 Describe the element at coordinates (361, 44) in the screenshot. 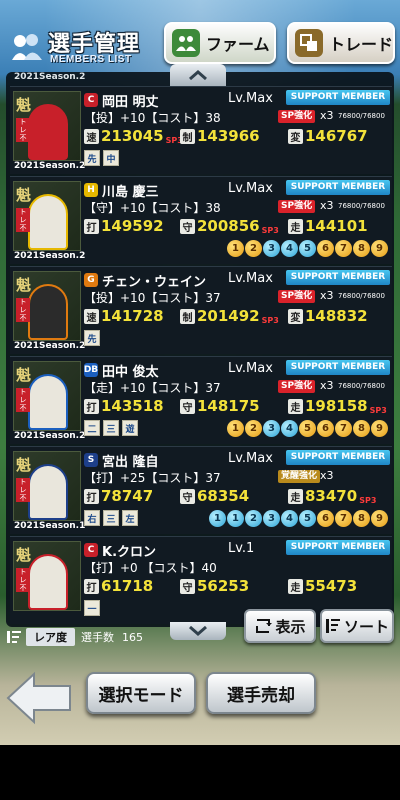

I see `trade-label: トレード` at that location.